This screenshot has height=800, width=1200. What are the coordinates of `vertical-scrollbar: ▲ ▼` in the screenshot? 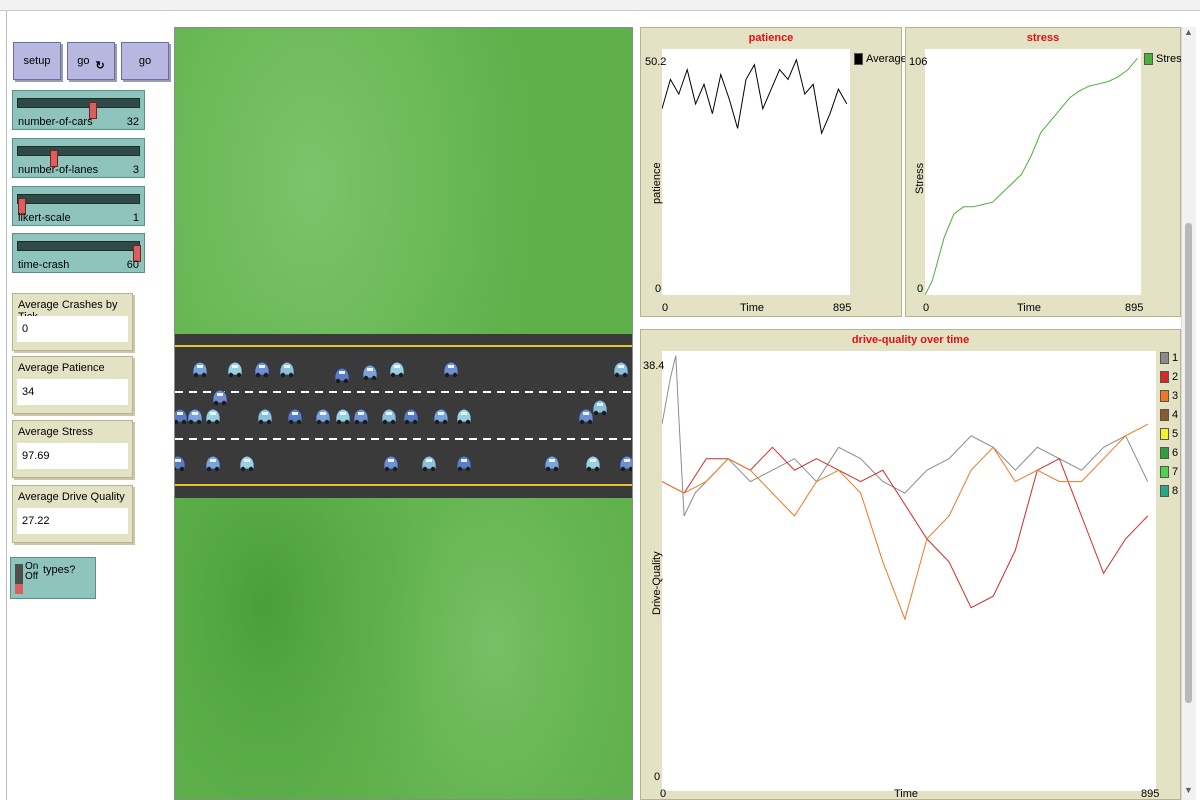 It's located at (1188, 413).